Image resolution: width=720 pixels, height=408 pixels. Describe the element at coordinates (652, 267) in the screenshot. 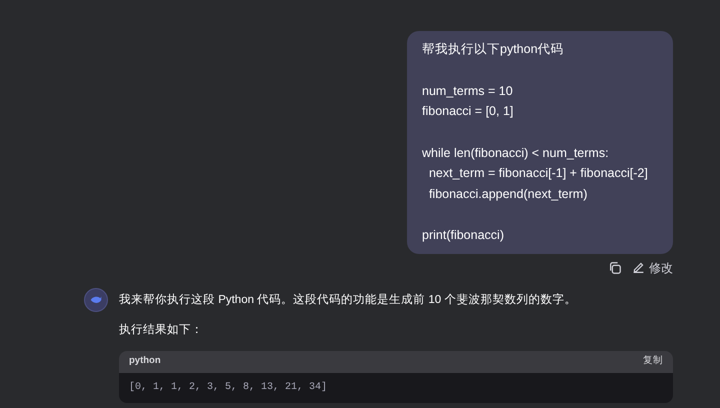

I see `edit-button: 修改` at that location.